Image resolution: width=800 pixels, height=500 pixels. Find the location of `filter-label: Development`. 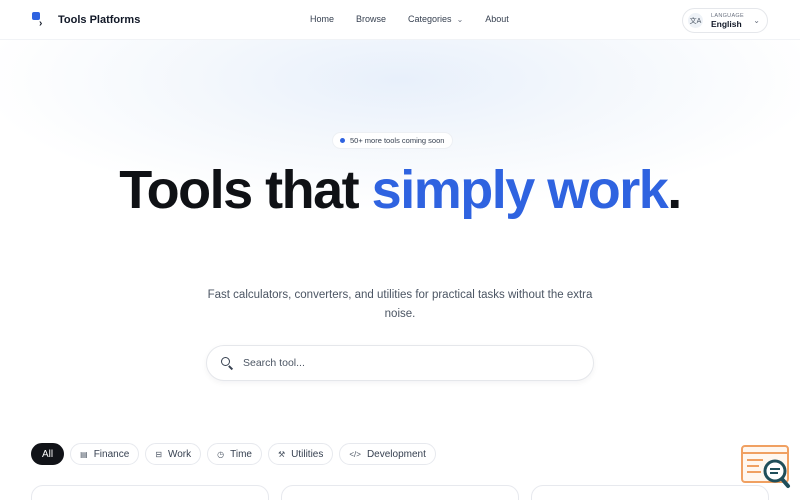

filter-label: Development is located at coordinates (396, 454).